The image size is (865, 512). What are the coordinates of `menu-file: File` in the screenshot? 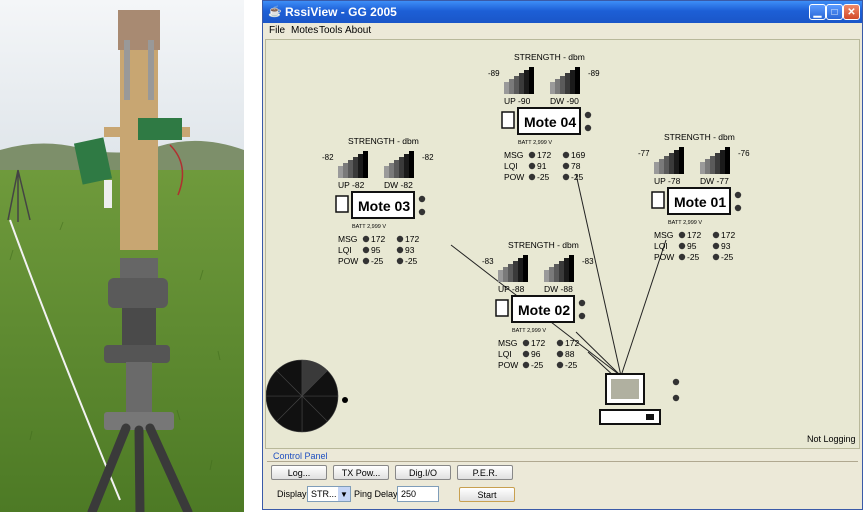 It's located at (277, 30).